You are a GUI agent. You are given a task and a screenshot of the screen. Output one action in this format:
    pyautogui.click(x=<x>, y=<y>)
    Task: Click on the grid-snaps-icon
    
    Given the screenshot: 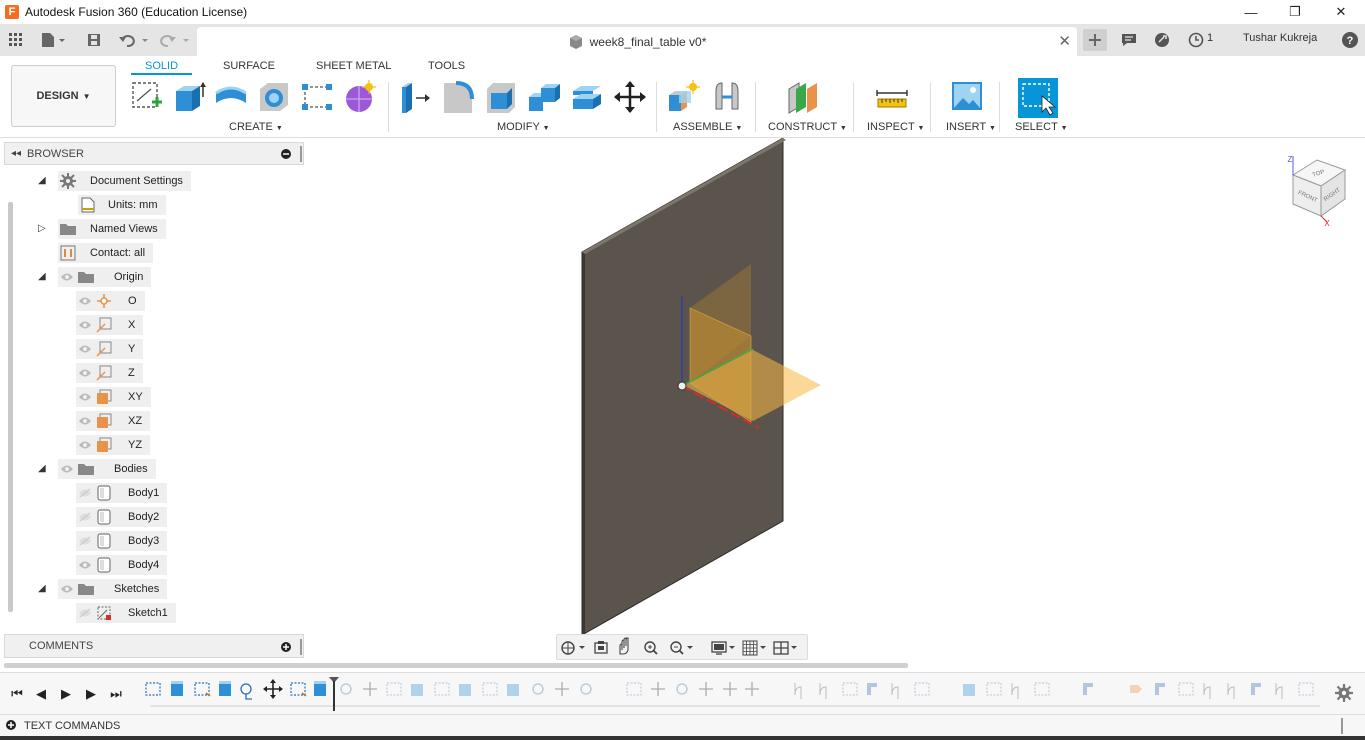 What is the action you would take?
    pyautogui.click(x=754, y=648)
    